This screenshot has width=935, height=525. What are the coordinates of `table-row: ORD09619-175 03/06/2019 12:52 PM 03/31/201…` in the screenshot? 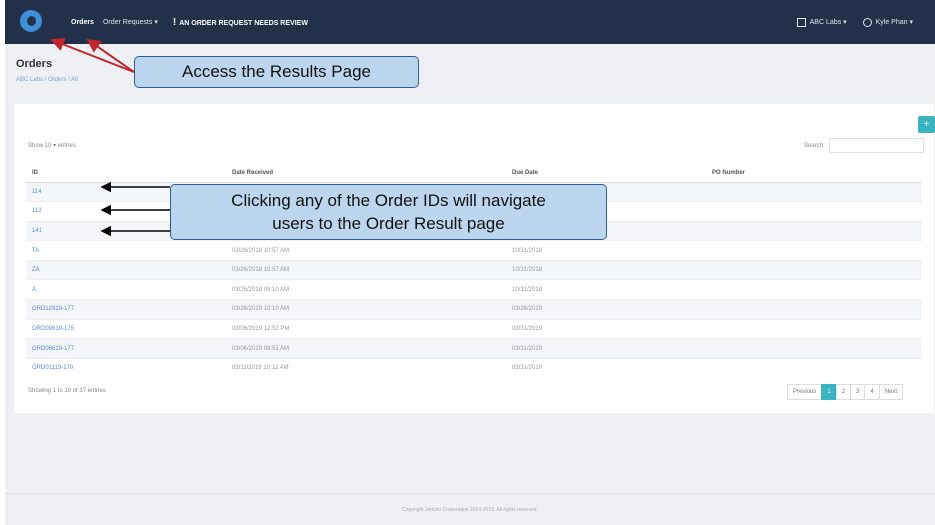 It's located at (474, 328).